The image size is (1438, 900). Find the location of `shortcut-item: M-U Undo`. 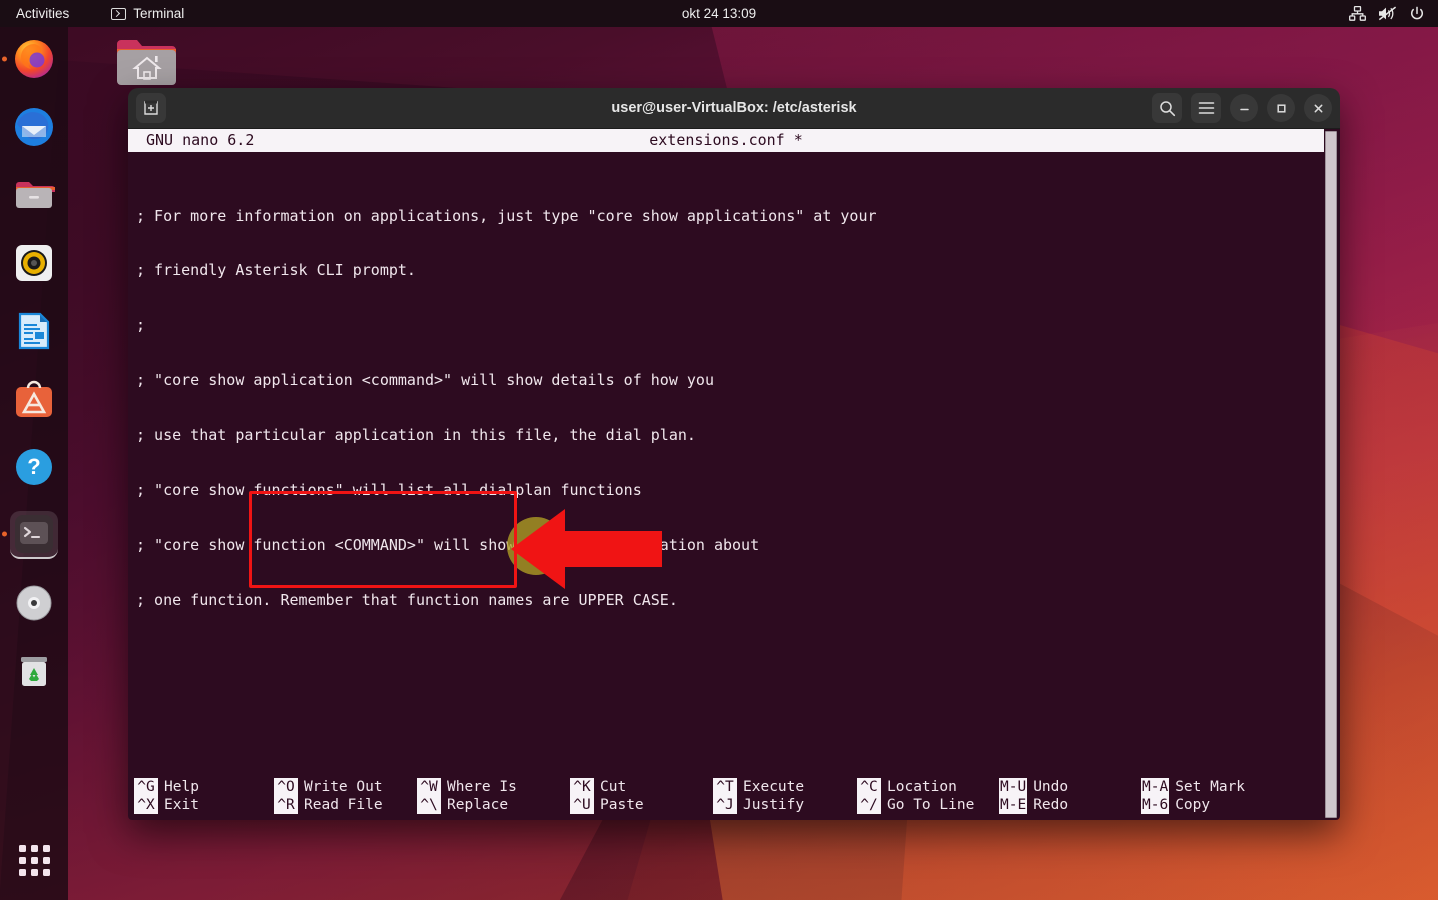

shortcut-item: M-U Undo is located at coordinates (1070, 787).